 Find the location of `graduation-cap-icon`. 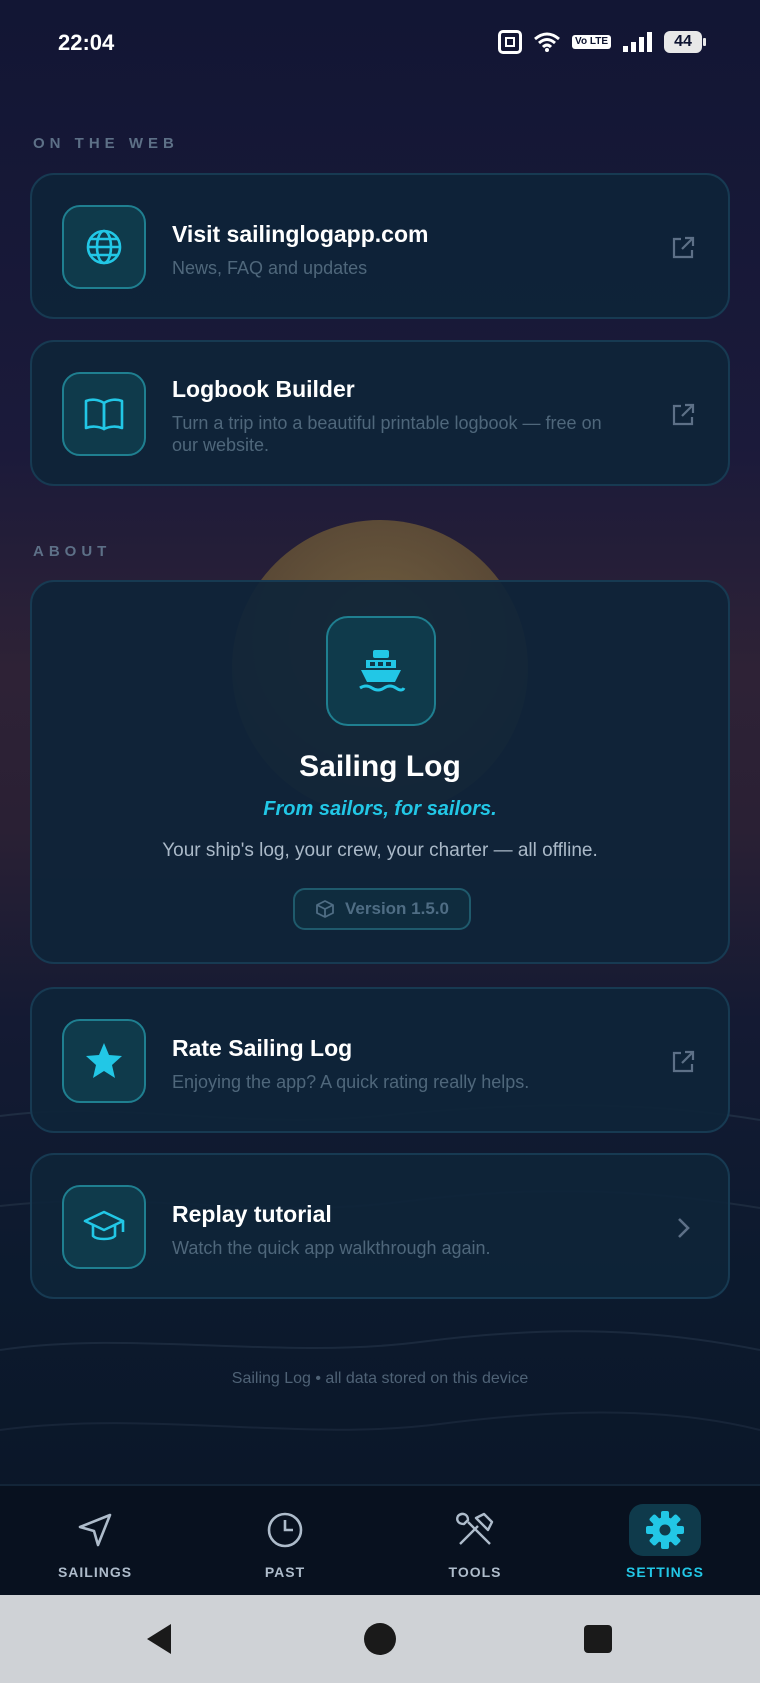

graduation-cap-icon is located at coordinates (104, 1227).